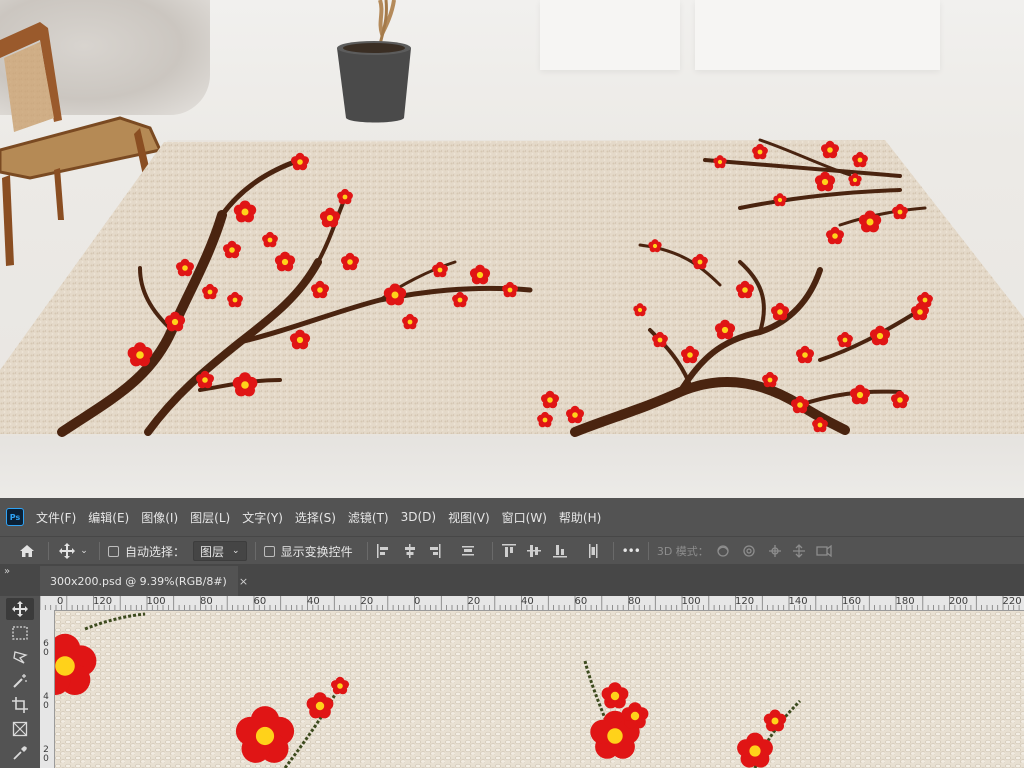 The width and height of the screenshot is (1024, 768). Describe the element at coordinates (210, 517) in the screenshot. I see `menu-layer: 图层(L)` at that location.